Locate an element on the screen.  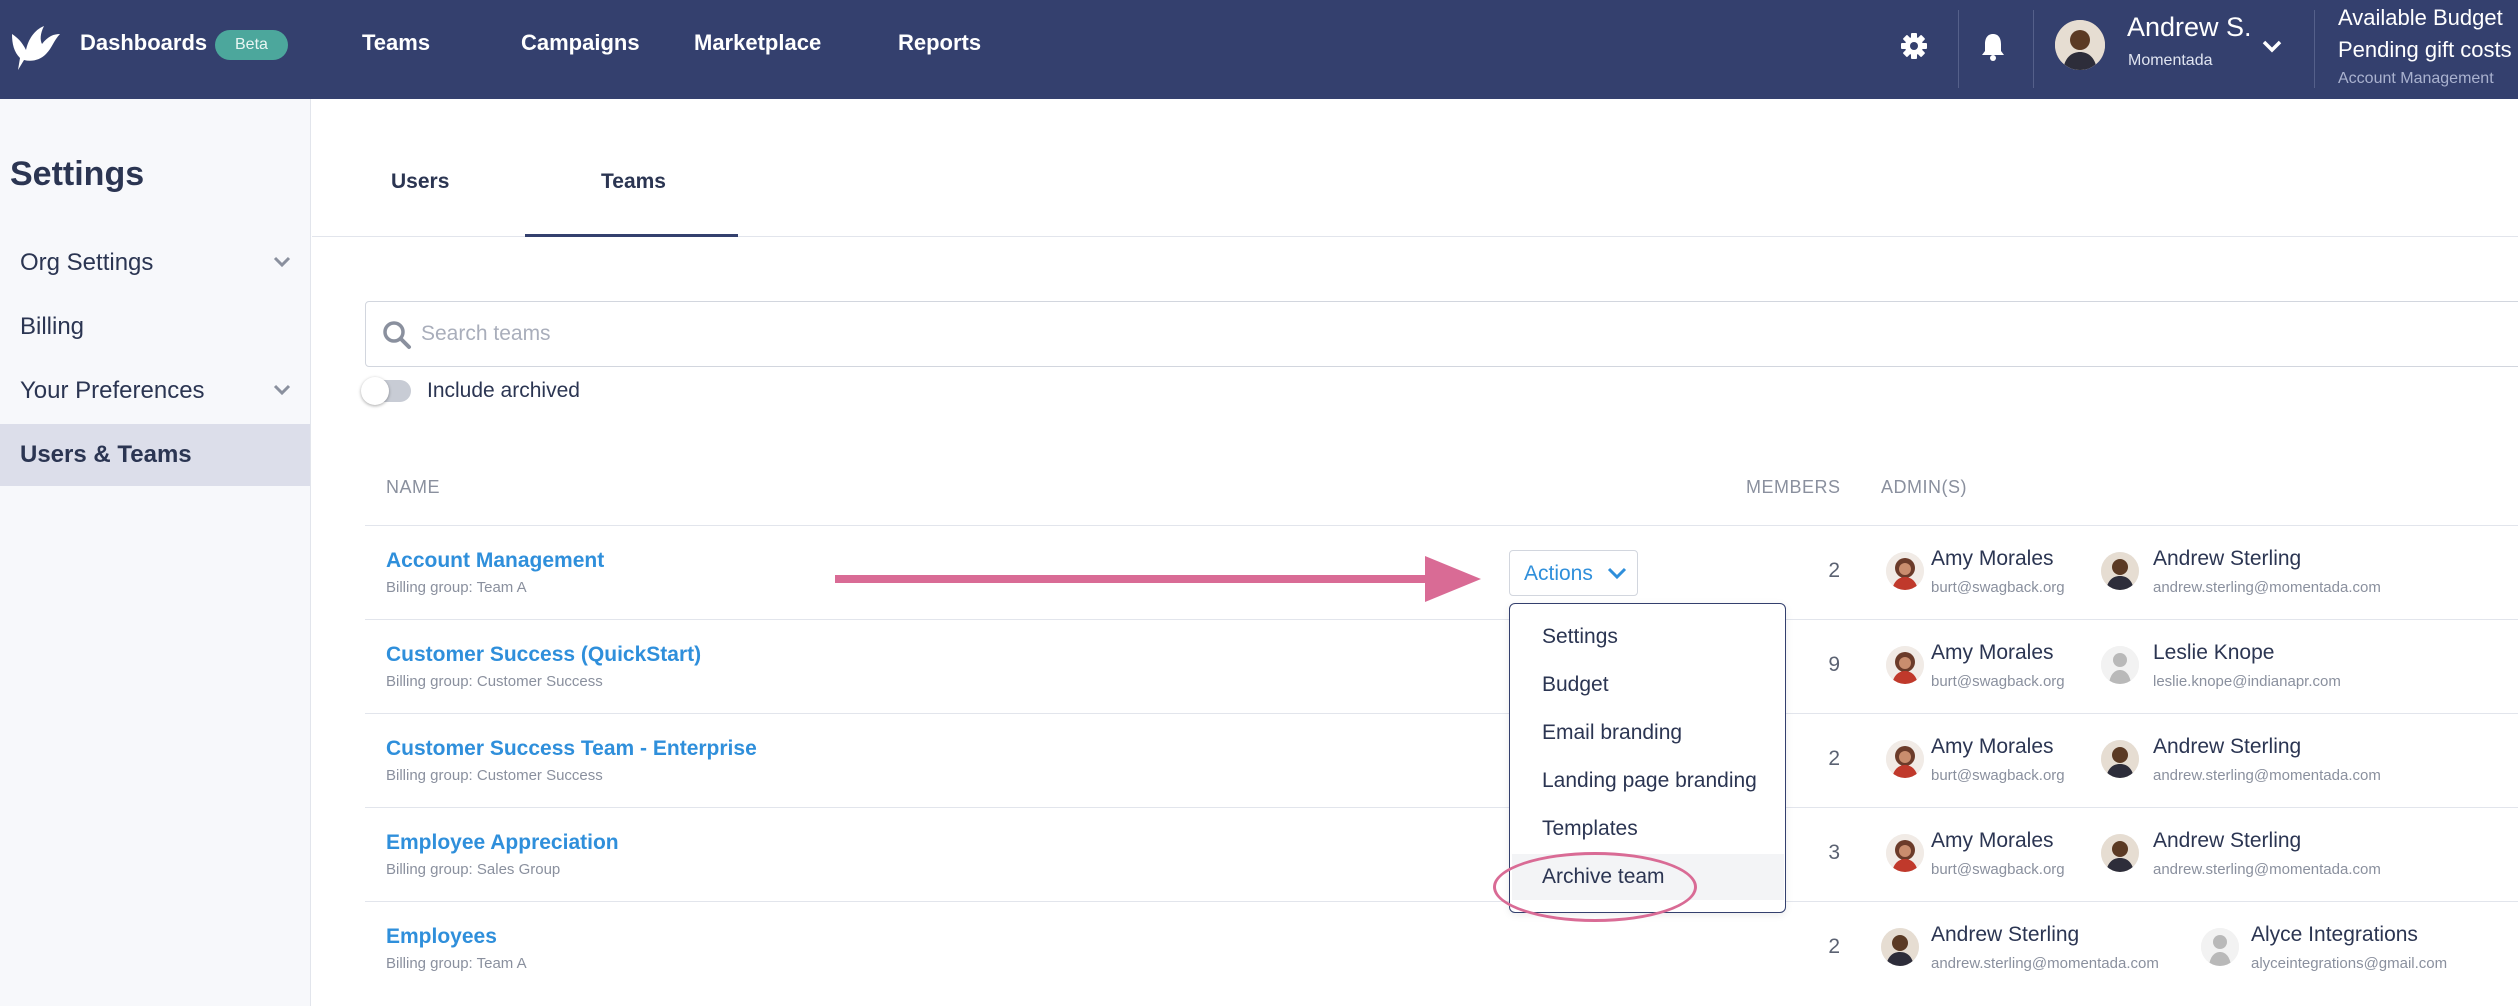
annotation-ellipse is located at coordinates (1595, 887).